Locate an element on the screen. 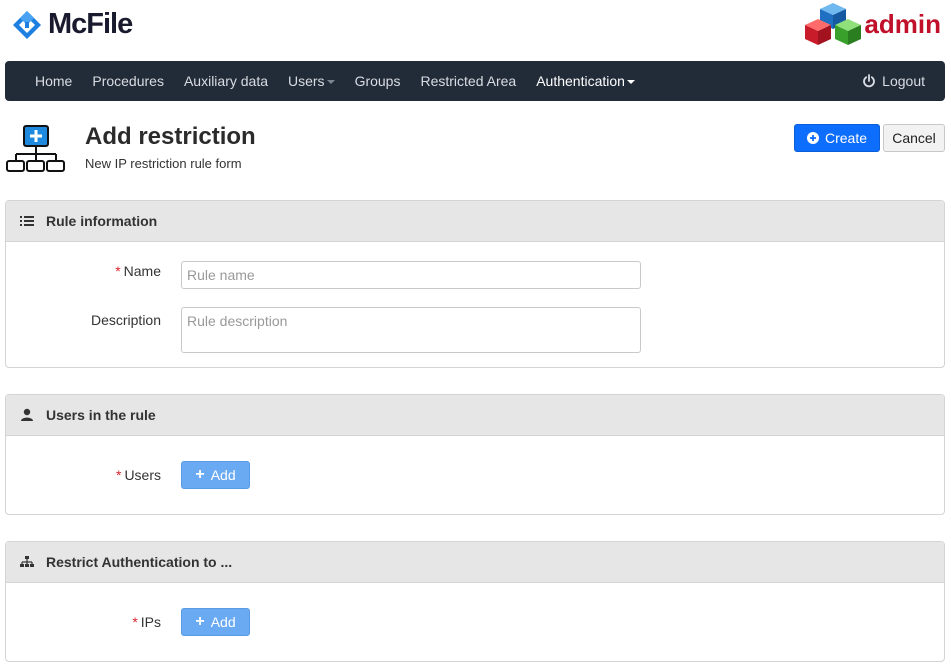 The height and width of the screenshot is (667, 951). add-user-button: + Add is located at coordinates (215, 475).